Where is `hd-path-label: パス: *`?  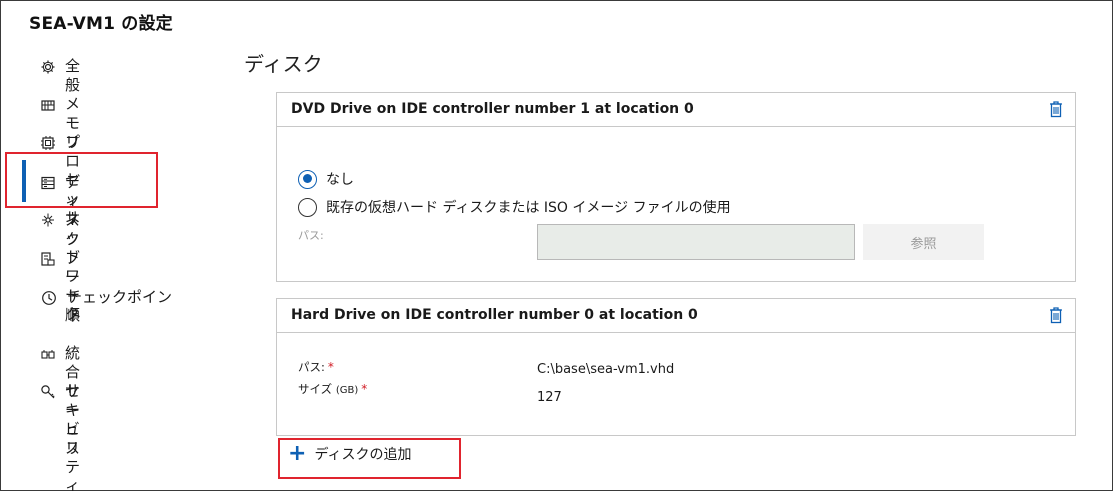 hd-path-label: パス: * is located at coordinates (316, 367).